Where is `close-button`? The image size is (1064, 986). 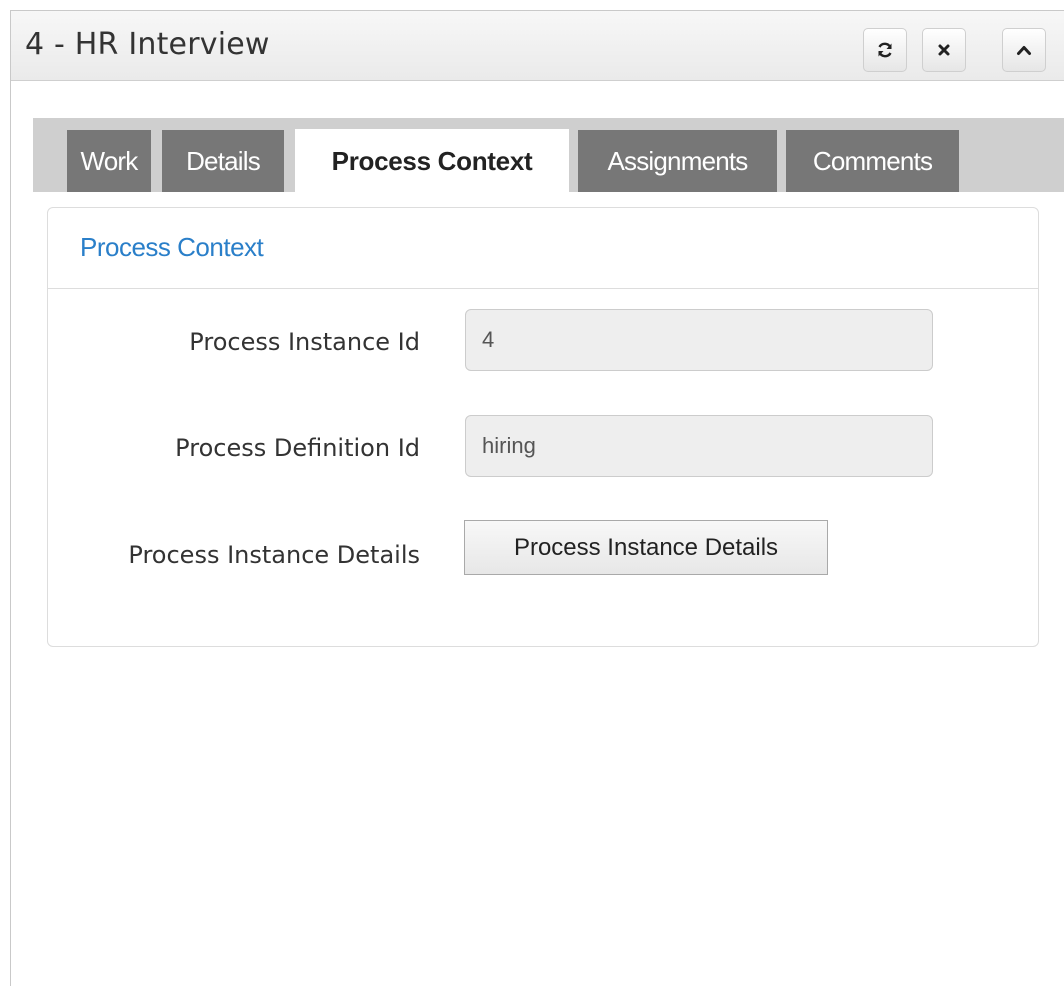
close-button is located at coordinates (944, 50).